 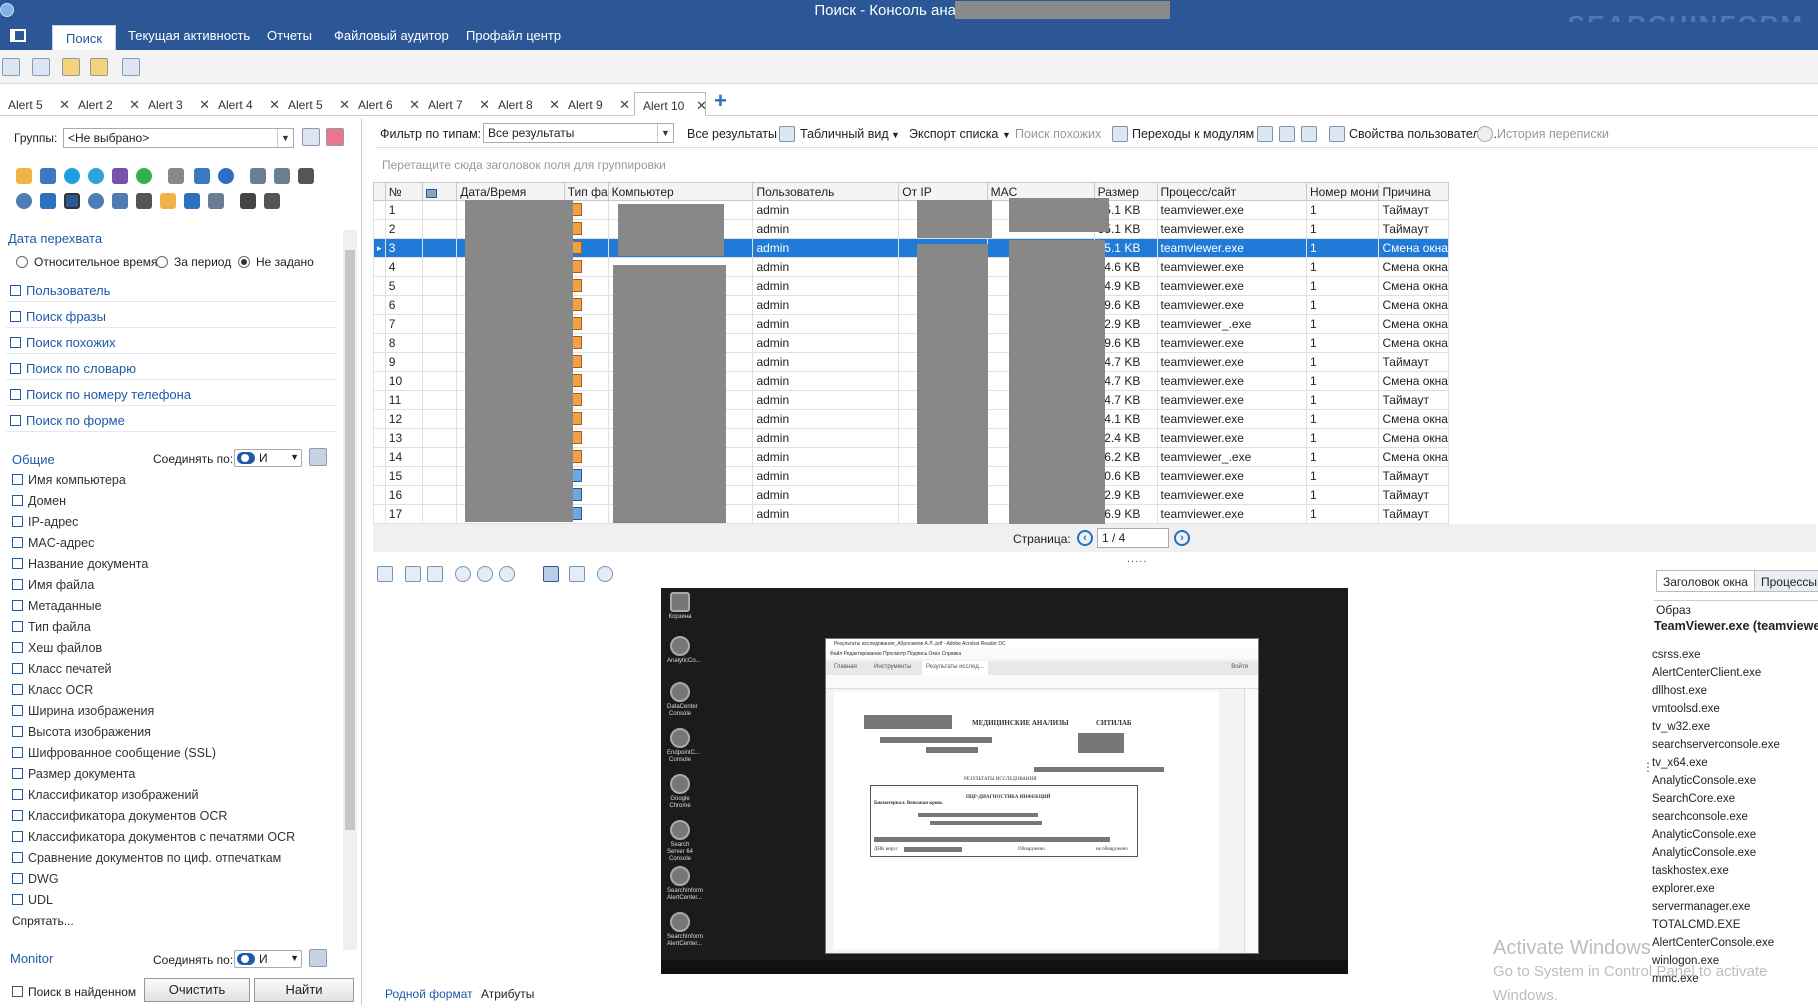 What do you see at coordinates (1265, 134) in the screenshot?
I see `filter-icon` at bounding box center [1265, 134].